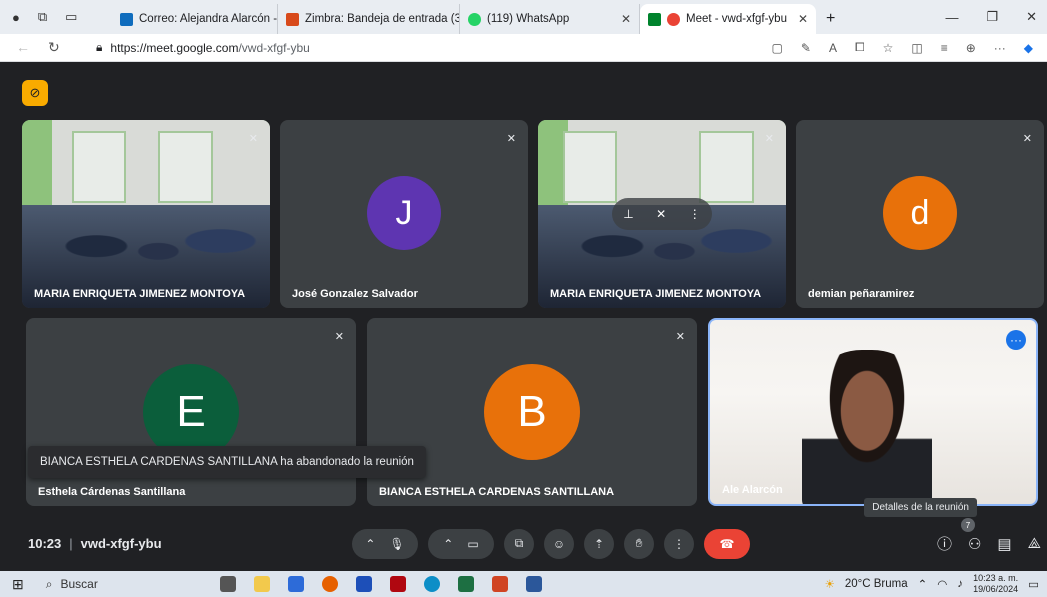 The width and height of the screenshot is (1047, 597). I want to click on people-icon: ⚇, so click(974, 544).